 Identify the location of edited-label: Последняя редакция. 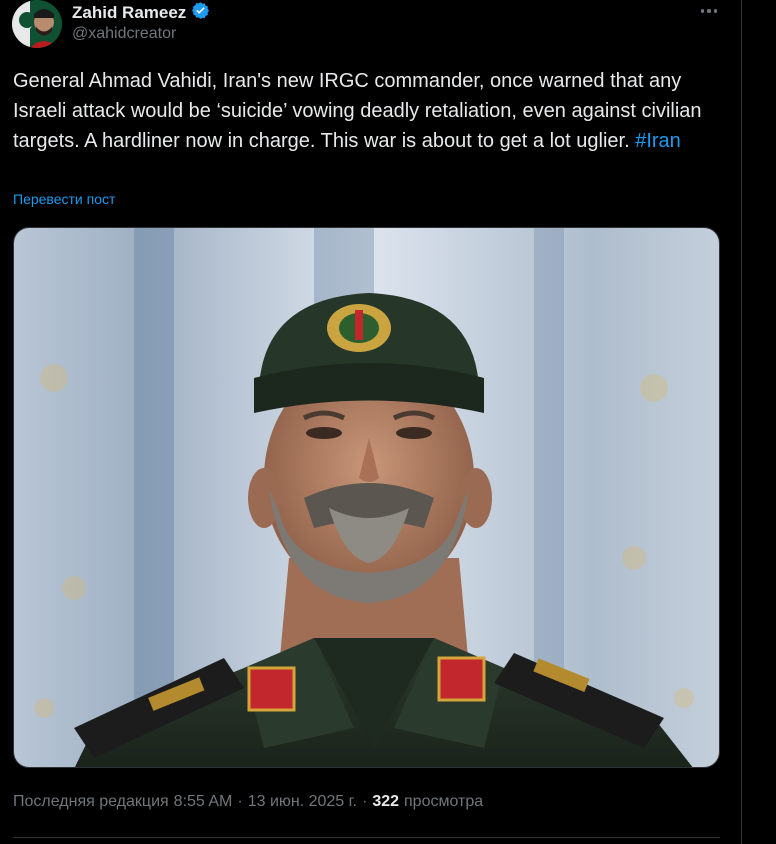
(91, 802).